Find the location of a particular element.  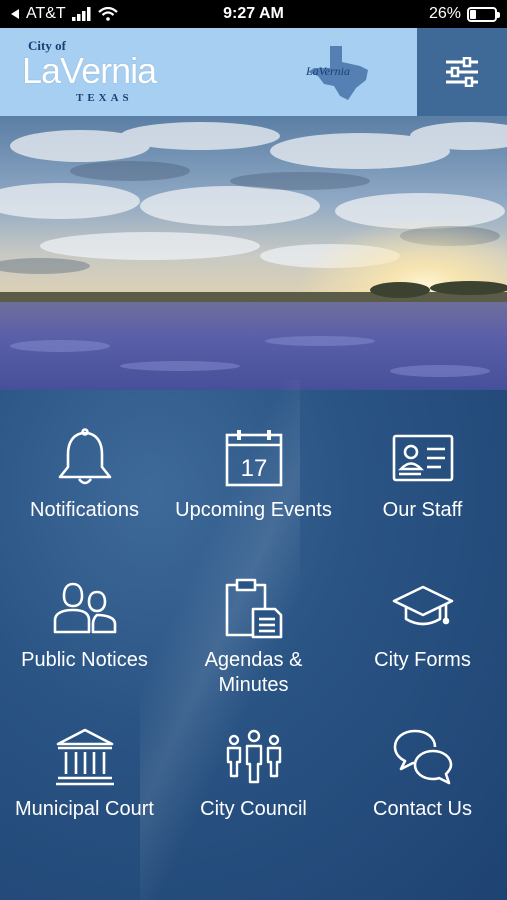

tile-city-forms: City Forms is located at coordinates (422, 624).